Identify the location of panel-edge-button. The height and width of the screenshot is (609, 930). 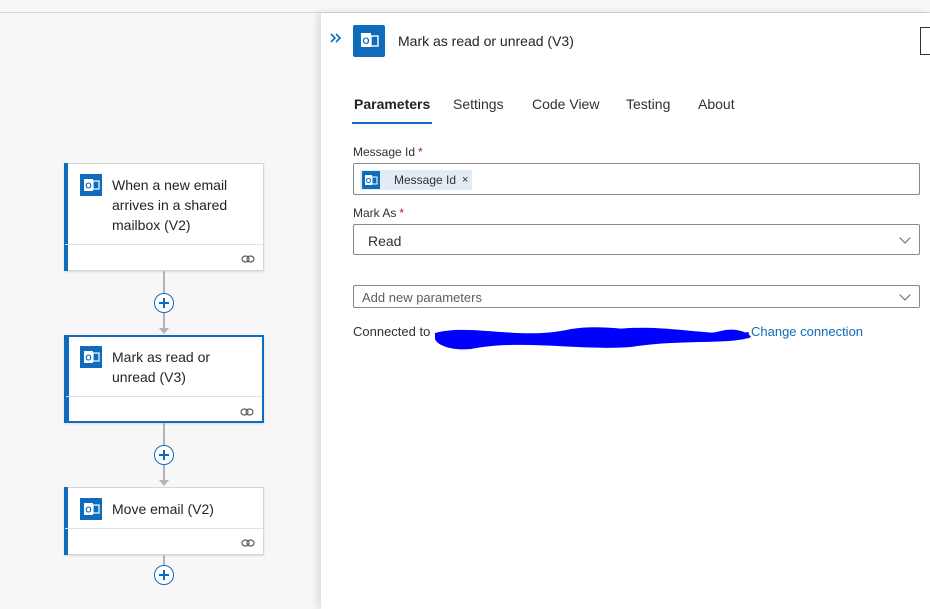
(925, 41).